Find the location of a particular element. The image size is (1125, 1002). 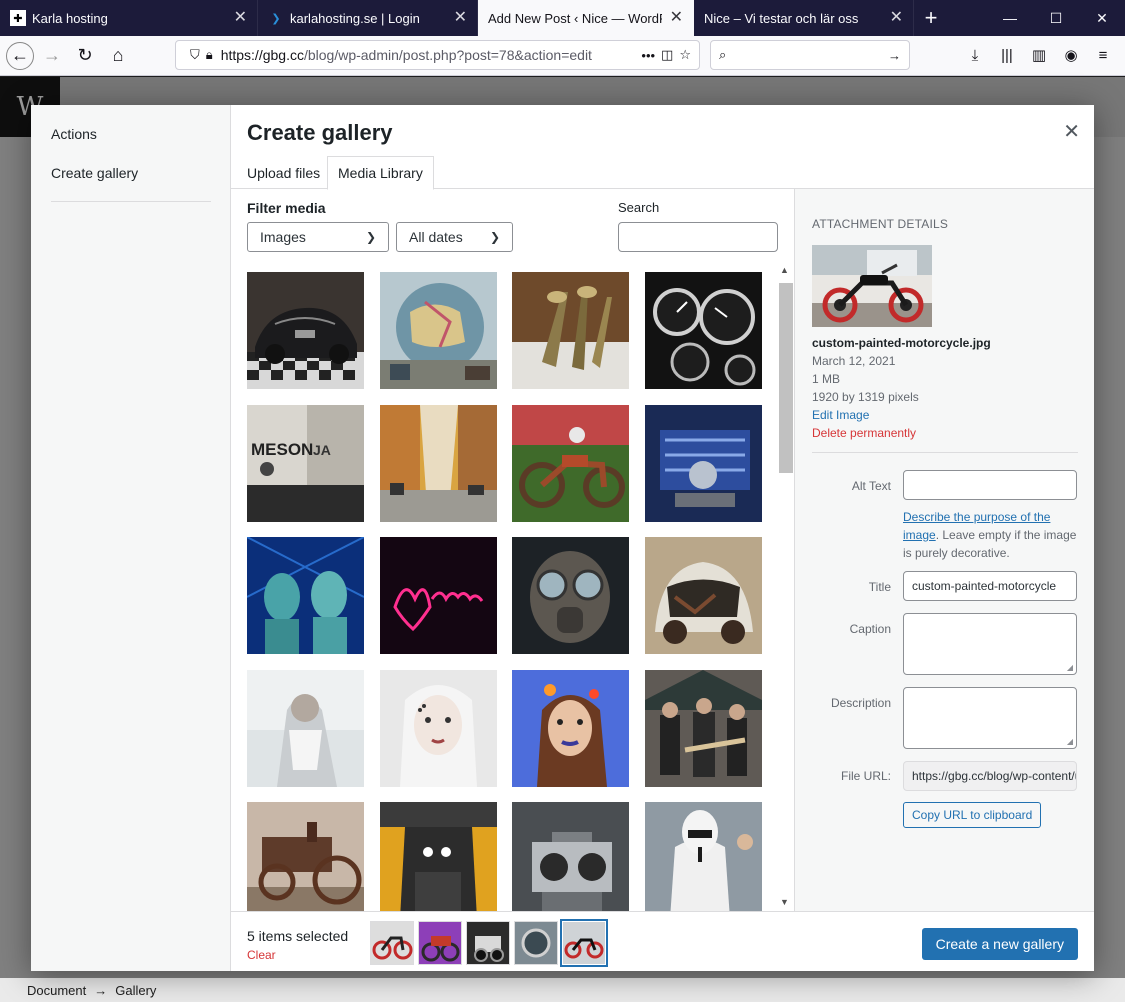

copy-url-button: Copy URL to clipboard is located at coordinates (972, 815).